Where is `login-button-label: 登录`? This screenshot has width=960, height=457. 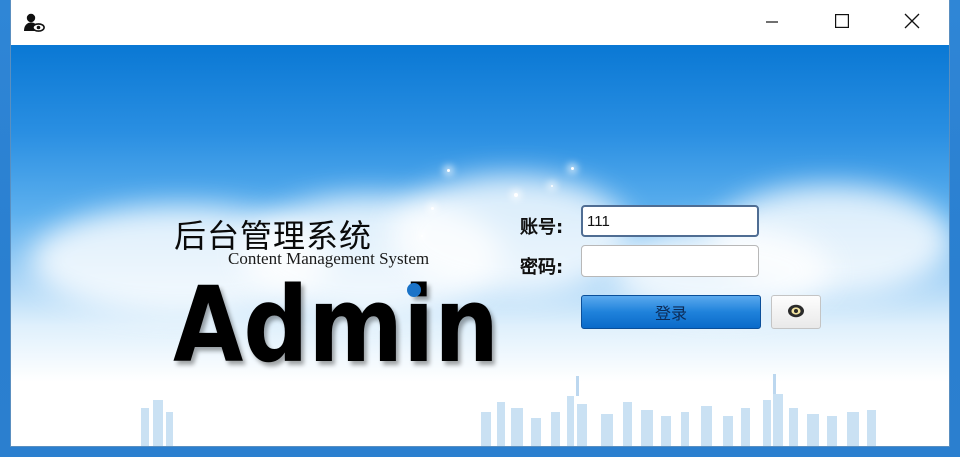 login-button-label: 登录 is located at coordinates (670, 313).